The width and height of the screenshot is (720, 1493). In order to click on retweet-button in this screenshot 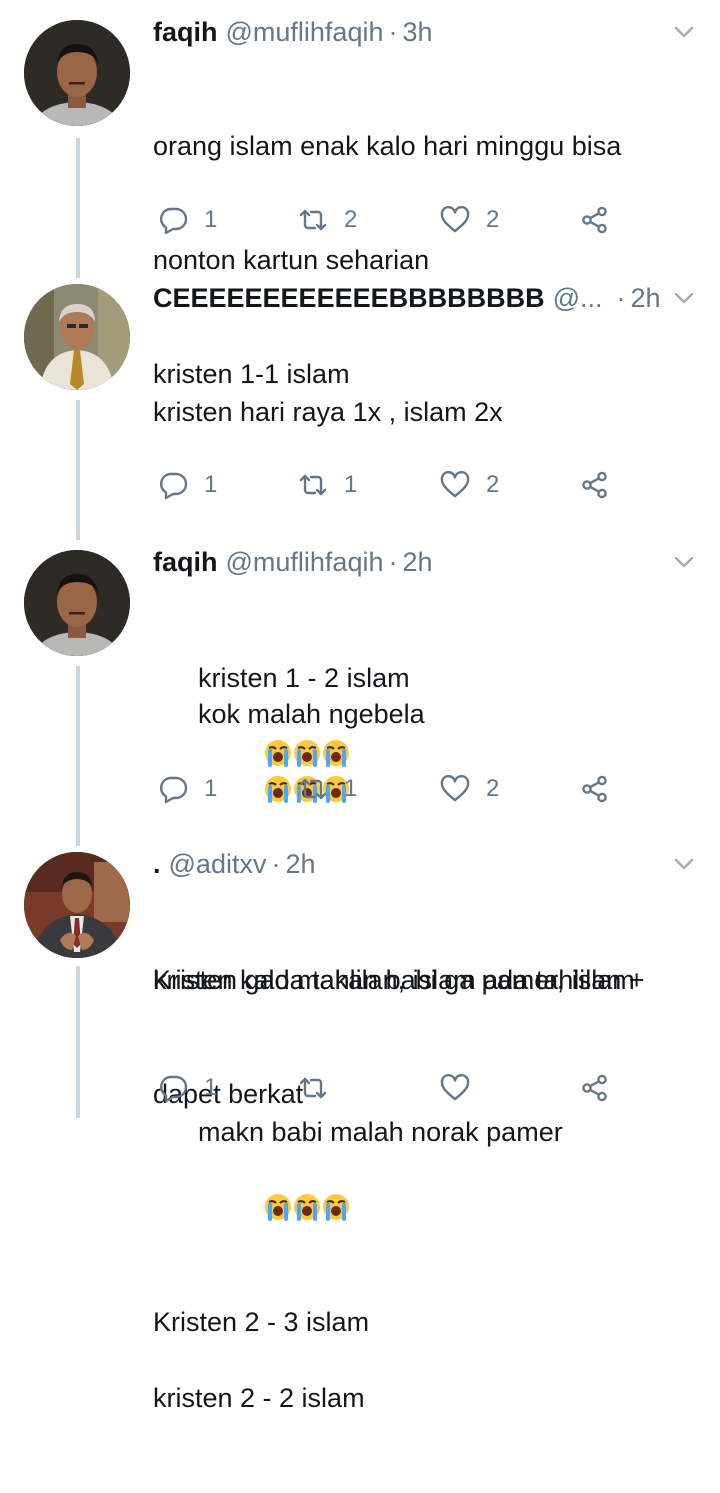, I will do `click(321, 1088)`.